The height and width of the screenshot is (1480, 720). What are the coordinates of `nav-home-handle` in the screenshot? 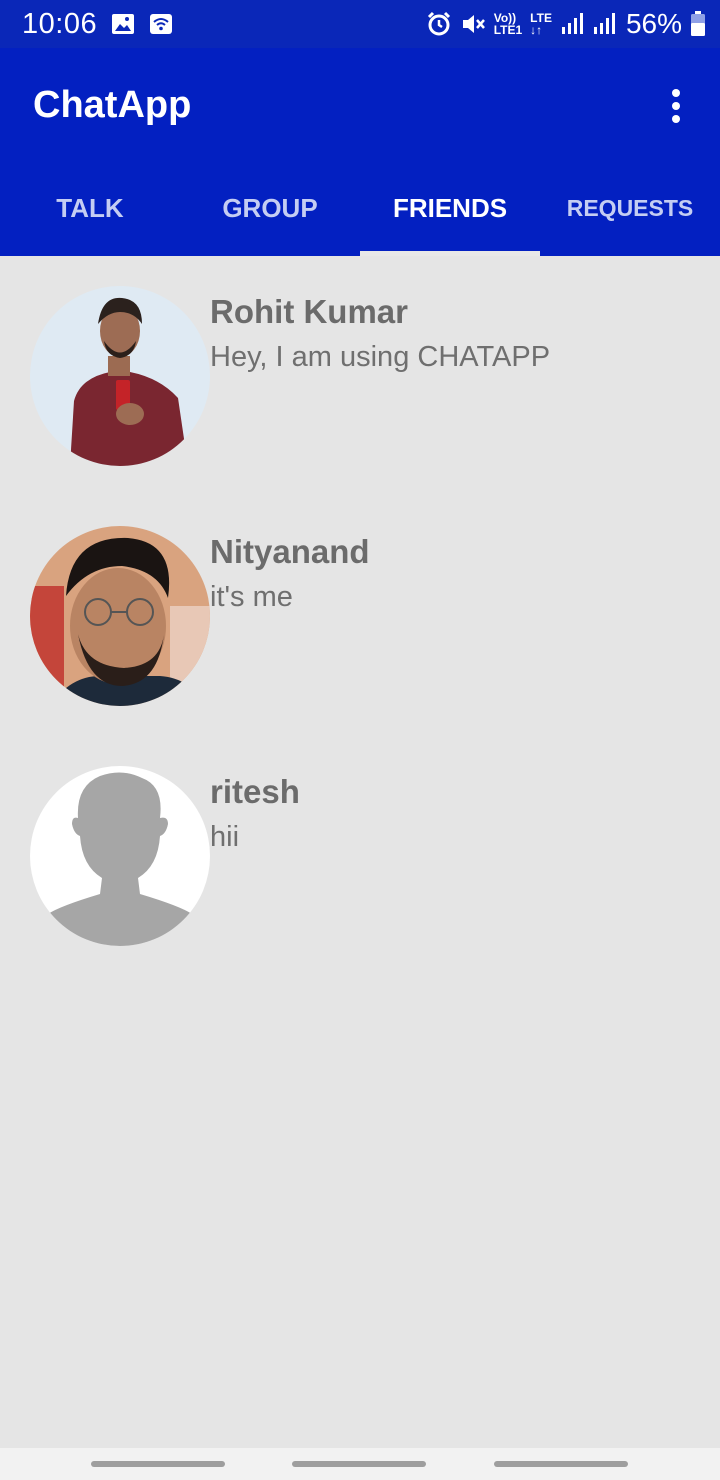 It's located at (359, 1464).